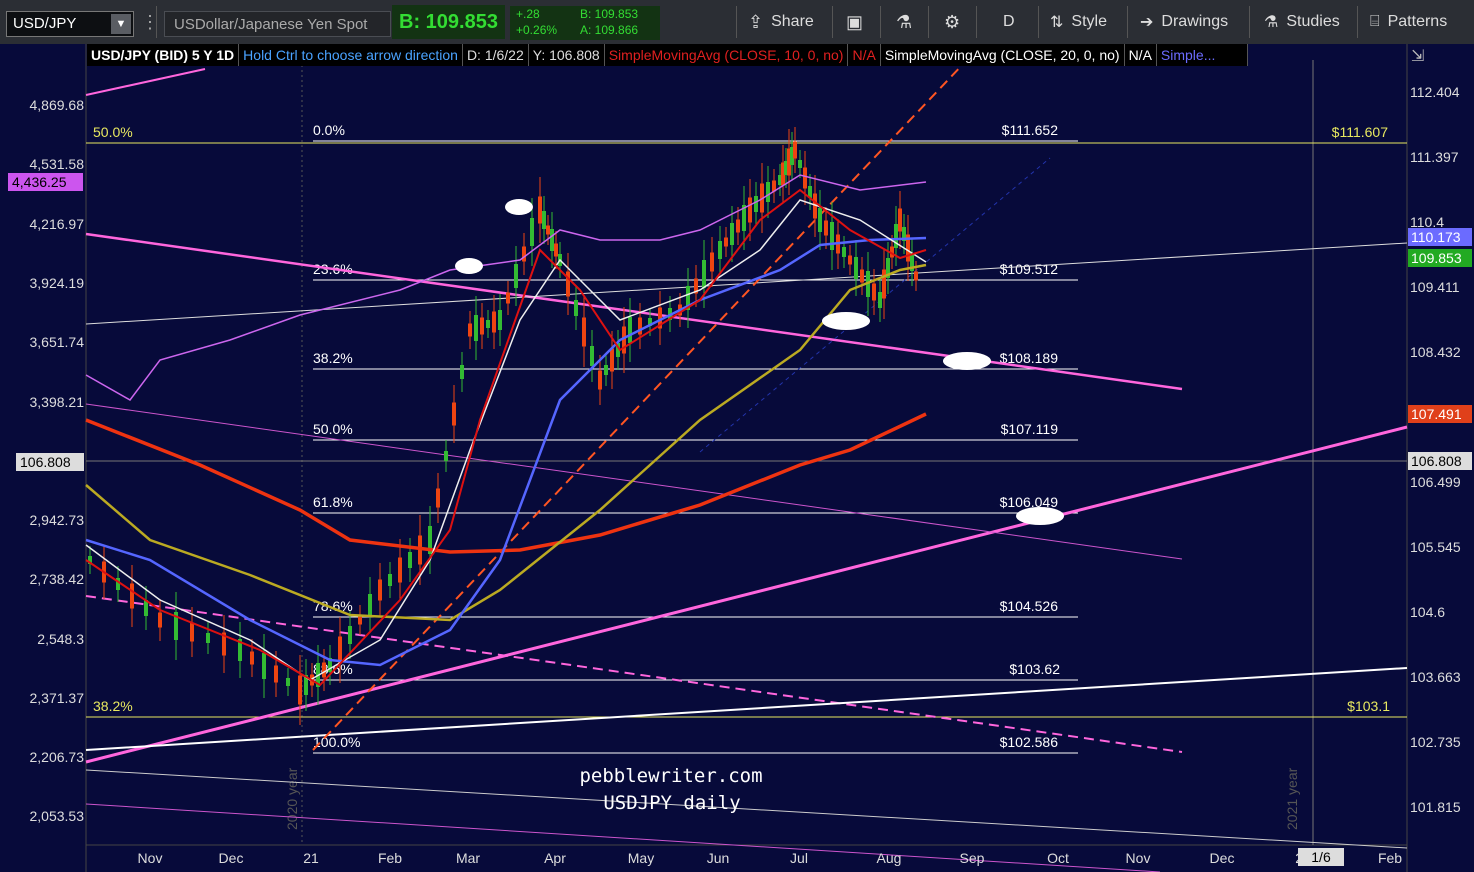 The image size is (1474, 872). I want to click on right-axis-tick: 105.545, so click(1435, 547).